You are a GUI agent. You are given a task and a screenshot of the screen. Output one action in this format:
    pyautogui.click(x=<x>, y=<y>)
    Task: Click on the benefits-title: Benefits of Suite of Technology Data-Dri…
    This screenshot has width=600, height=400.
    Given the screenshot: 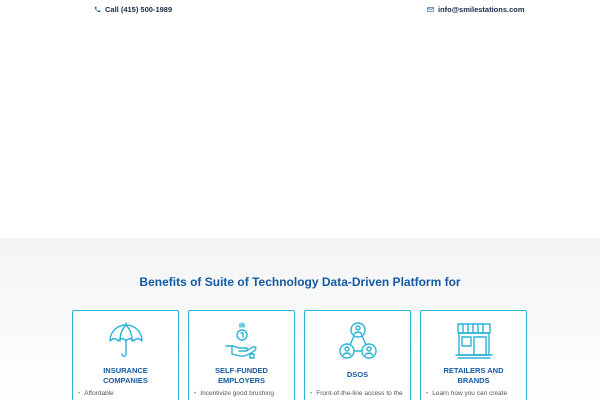 What is the action you would take?
    pyautogui.click(x=300, y=282)
    